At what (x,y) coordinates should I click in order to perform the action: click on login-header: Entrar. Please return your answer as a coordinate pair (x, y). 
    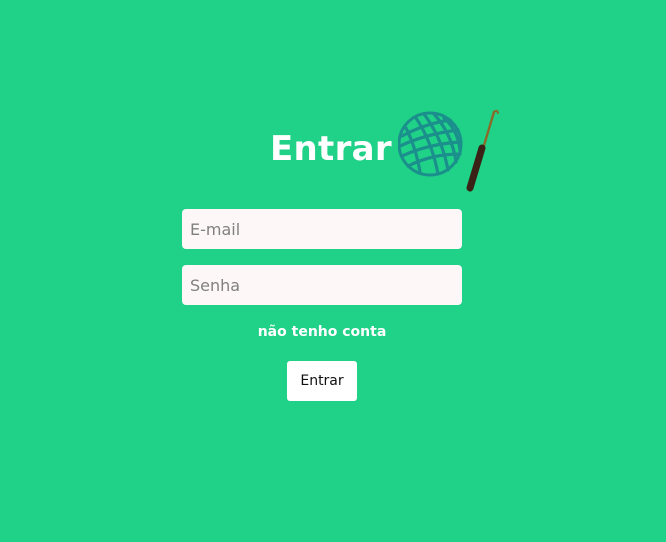
    Looking at the image, I should click on (386, 150).